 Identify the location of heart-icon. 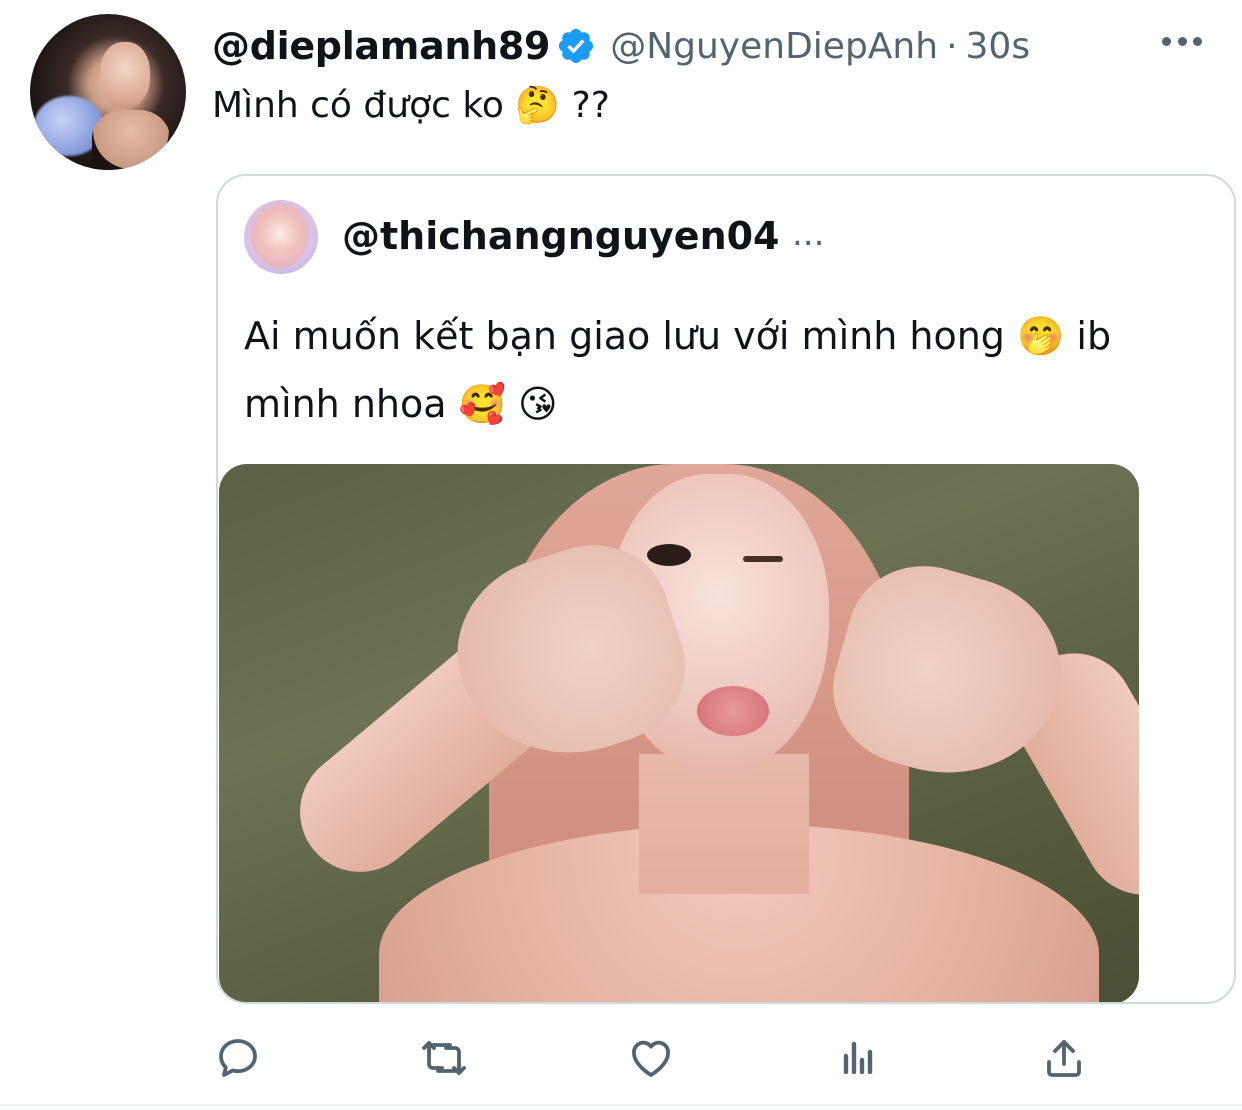
(651, 1058).